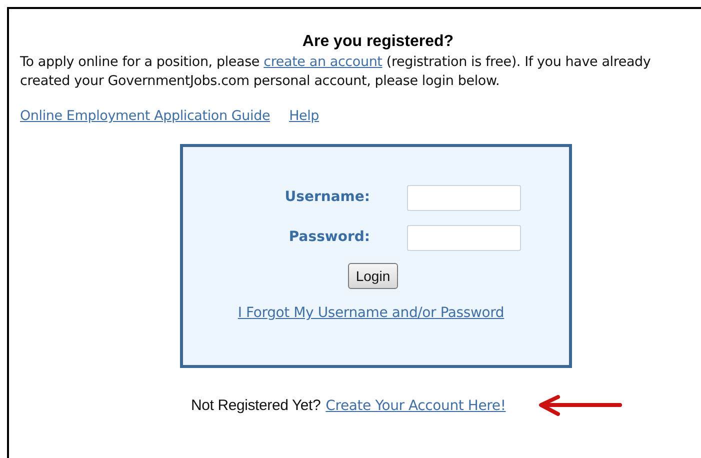 This screenshot has width=701, height=458. What do you see at coordinates (329, 237) in the screenshot?
I see `field-label: Password:` at bounding box center [329, 237].